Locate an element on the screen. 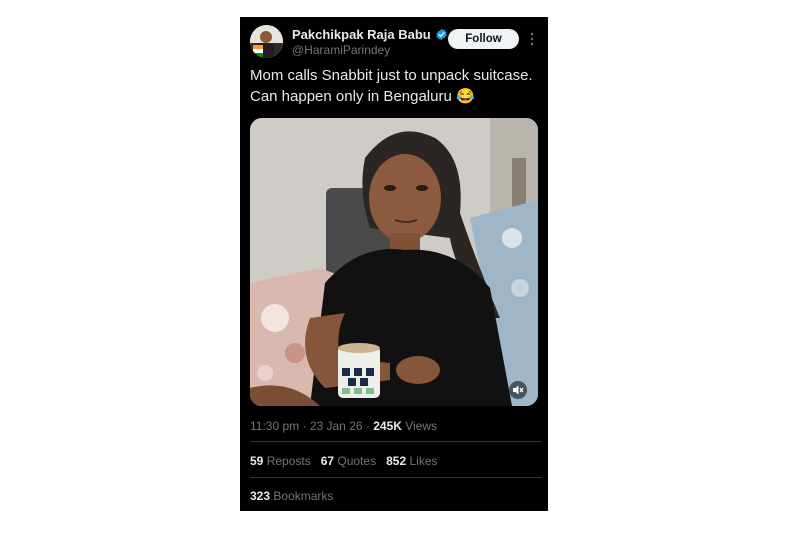 The height and width of the screenshot is (535, 800). tweet-time: 11:30 pm is located at coordinates (274, 426).